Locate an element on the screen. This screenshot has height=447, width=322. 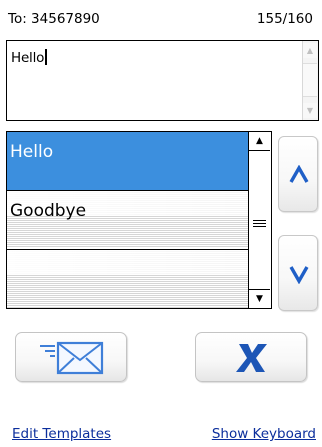
message-scrollbar: ▲ ▼ is located at coordinates (310, 80).